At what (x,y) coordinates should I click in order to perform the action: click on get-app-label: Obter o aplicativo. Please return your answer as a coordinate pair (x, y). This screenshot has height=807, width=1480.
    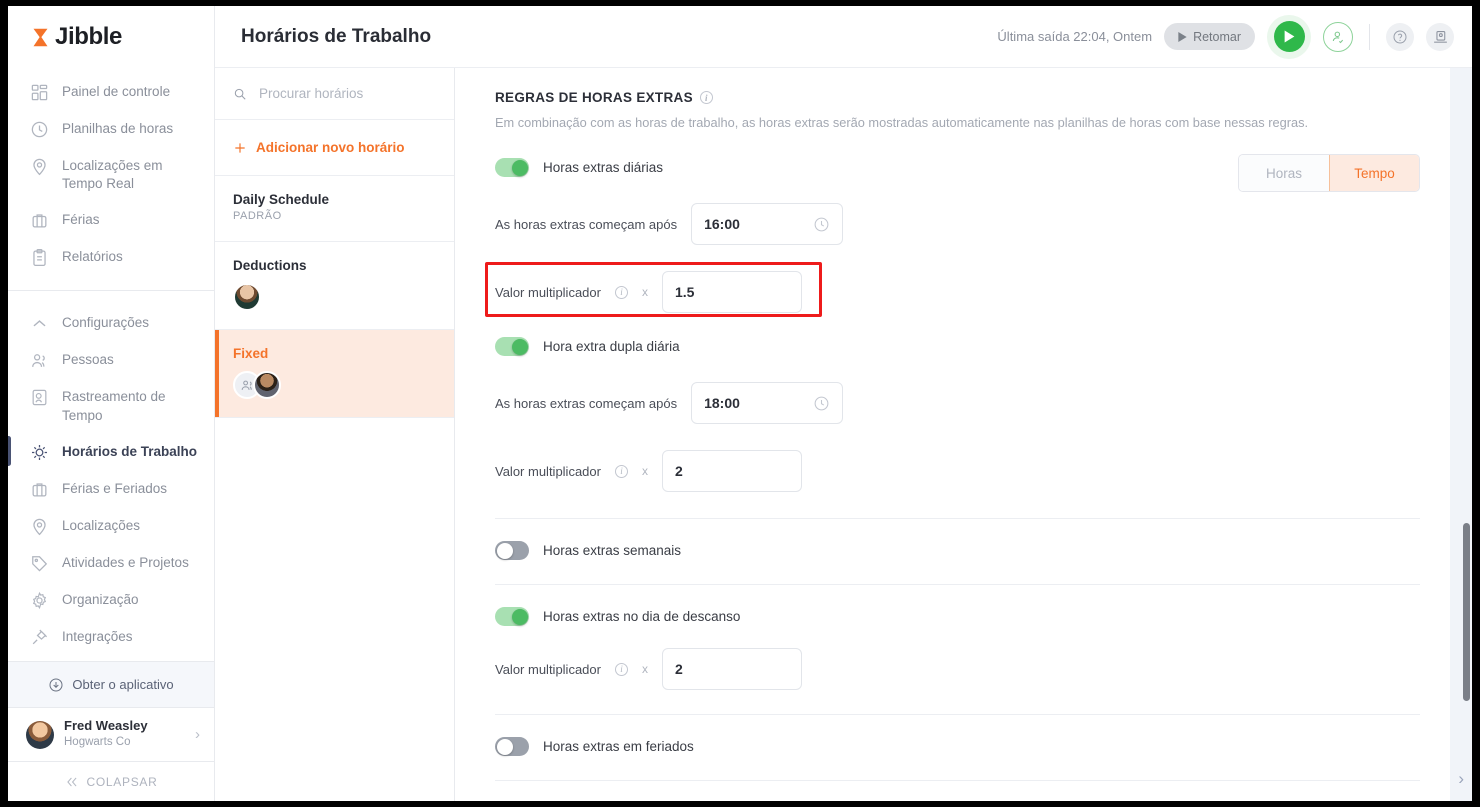
    Looking at the image, I should click on (123, 684).